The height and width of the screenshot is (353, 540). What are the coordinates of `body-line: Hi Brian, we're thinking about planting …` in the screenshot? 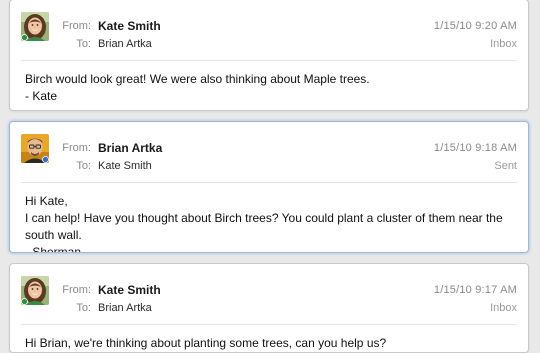 It's located at (206, 343).